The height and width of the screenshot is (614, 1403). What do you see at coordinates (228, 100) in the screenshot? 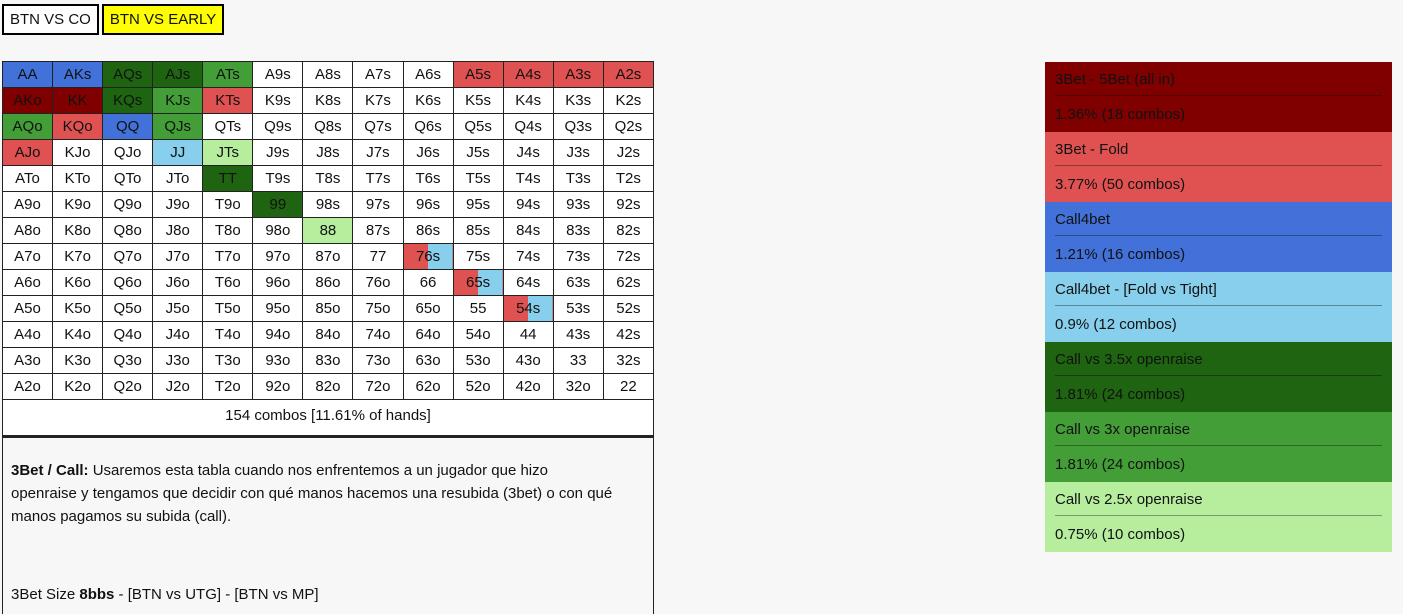
I see `hand-cell: KTs` at bounding box center [228, 100].